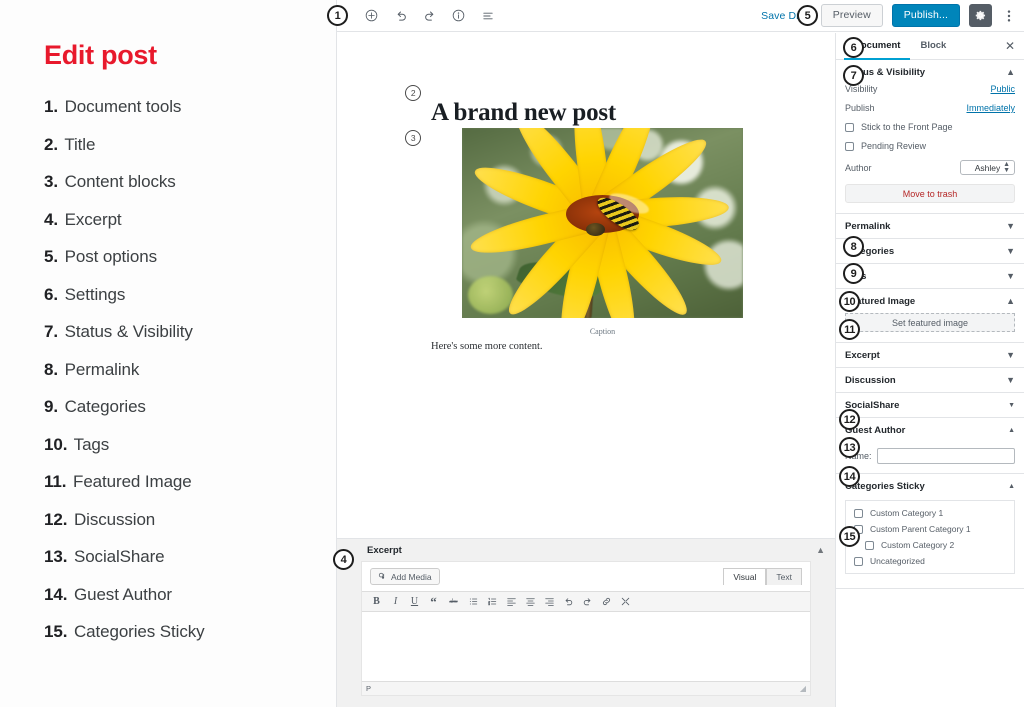 This screenshot has height=707, width=1024. I want to click on element-path: P, so click(368, 688).